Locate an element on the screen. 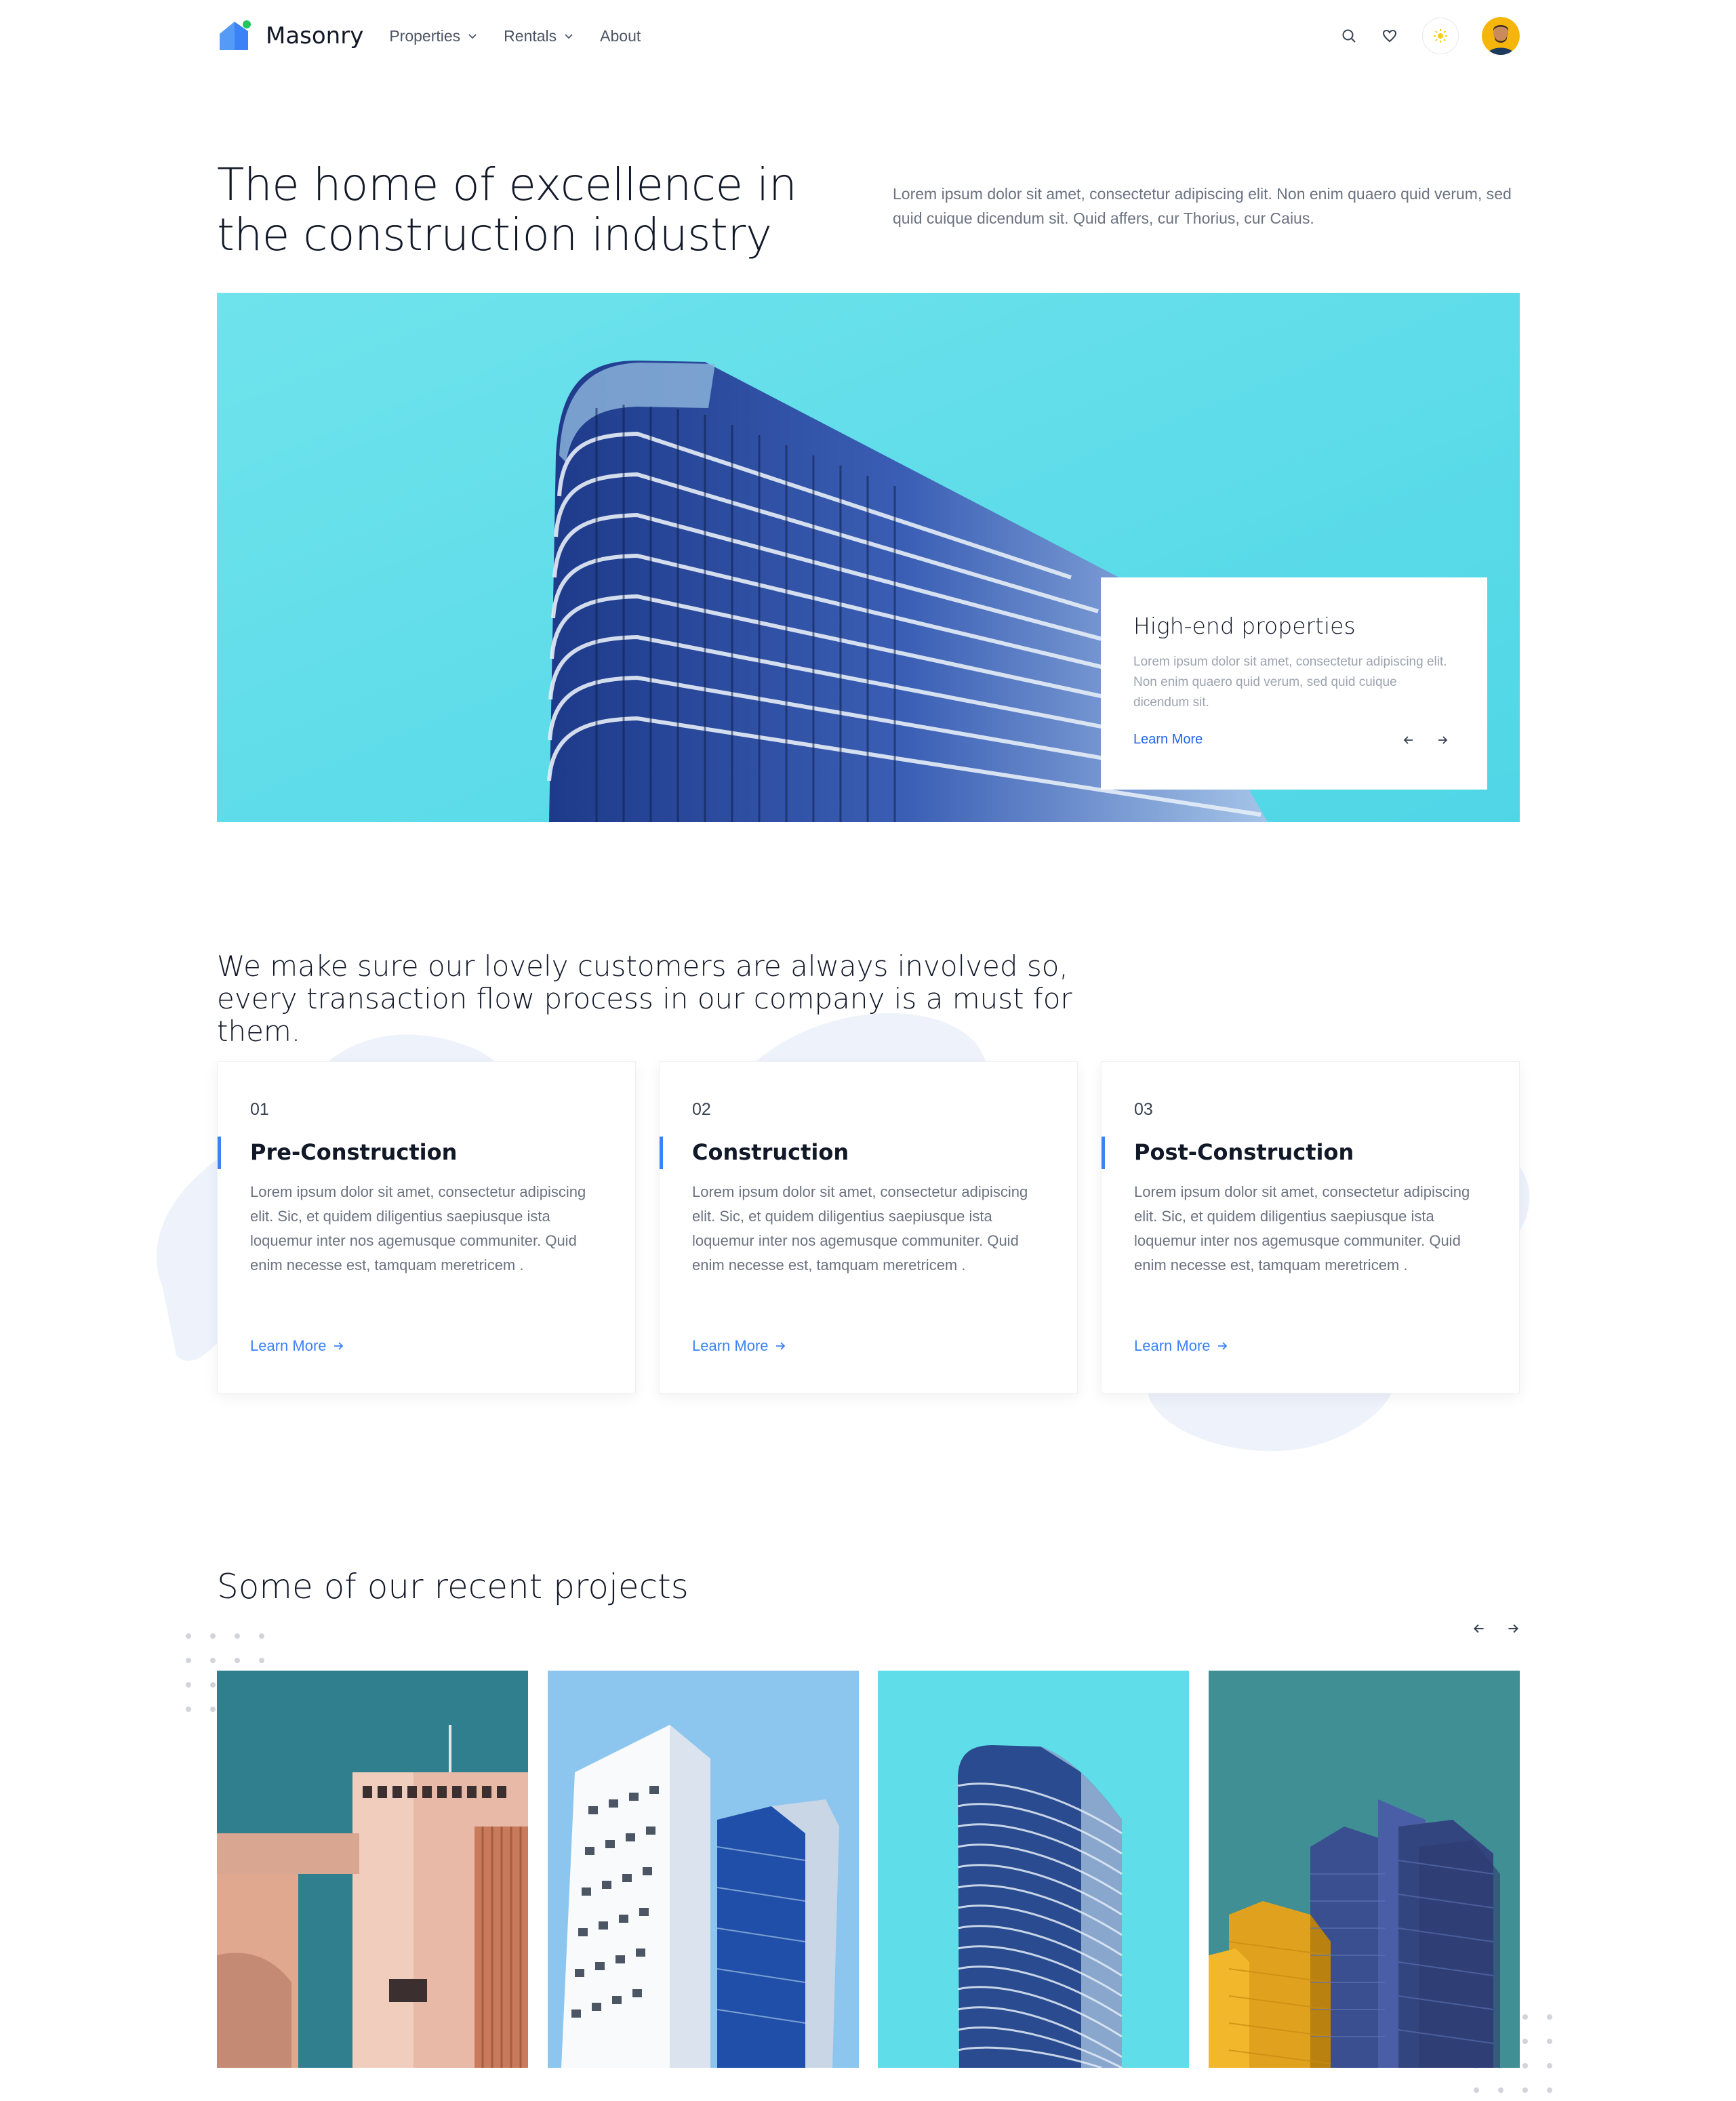 The image size is (1736, 2101). card-title: Pre-Construction is located at coordinates (354, 1152).